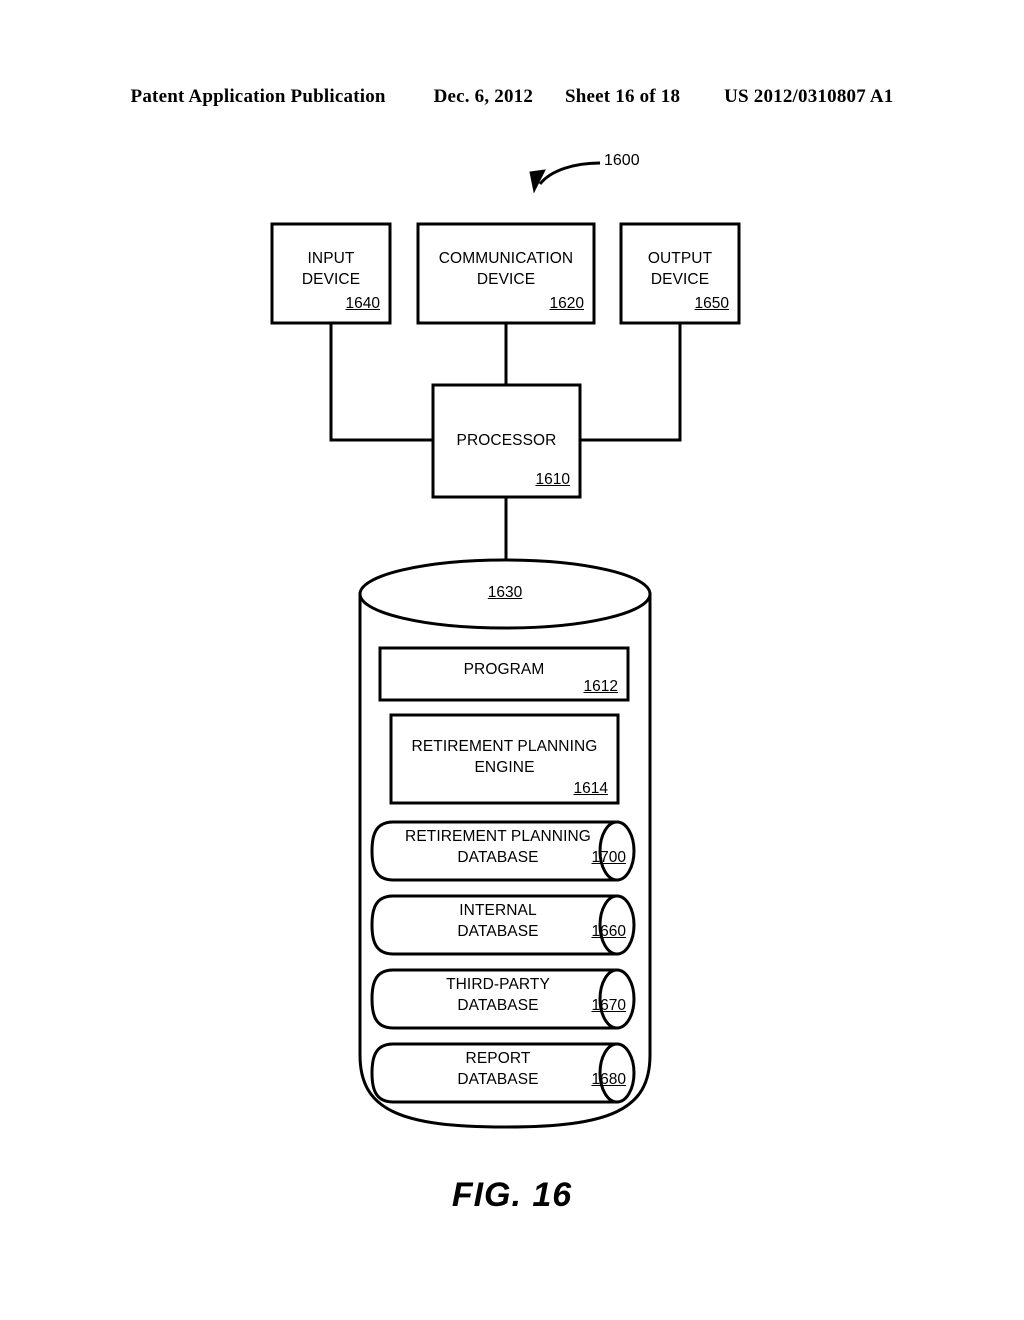 This screenshot has height=1320, width=1024. What do you see at coordinates (381, 382) in the screenshot?
I see `connector-input-to-processor` at bounding box center [381, 382].